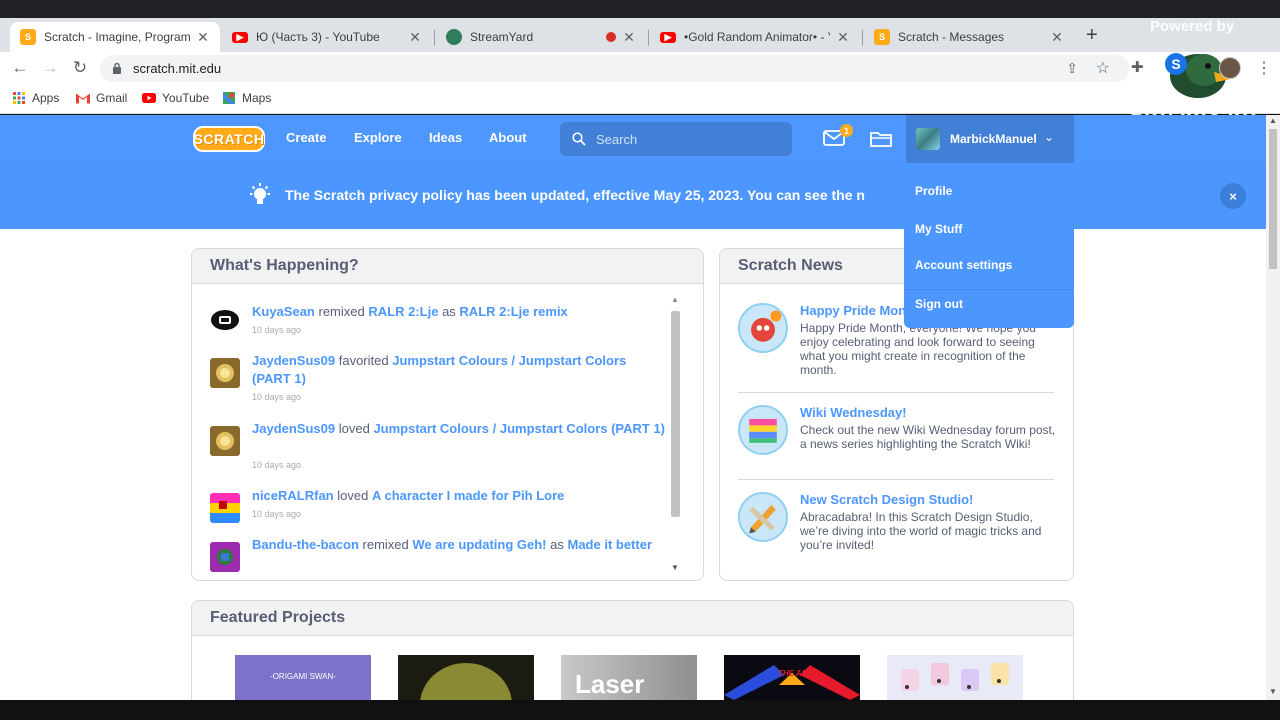  Describe the element at coordinates (293, 495) in the screenshot. I see `activity-user-link: niceRALRfan` at that location.